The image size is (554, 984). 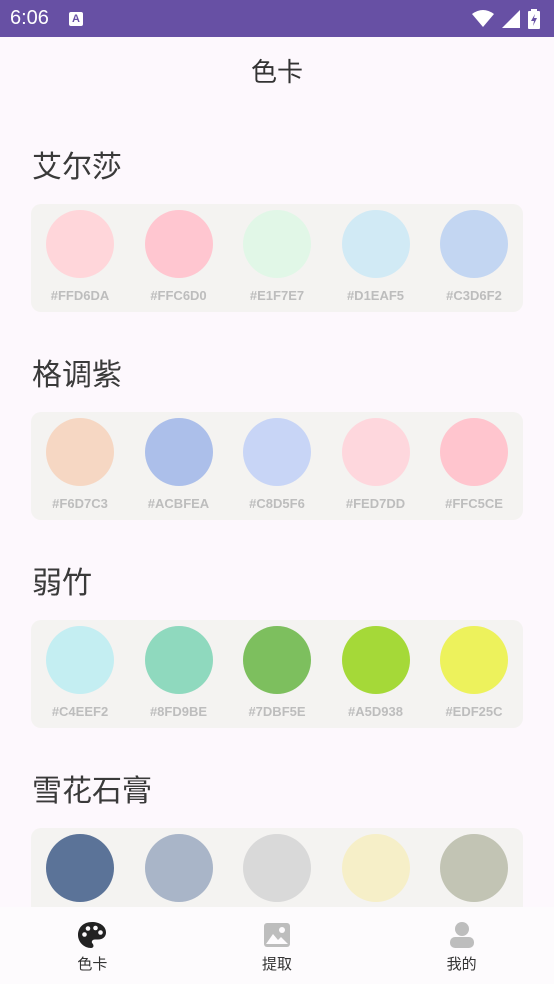 I want to click on palette-card: #C4EEF2 #8FD9BE #7DBF5E #A5D938 #EDF25C, so click(x=277, y=674).